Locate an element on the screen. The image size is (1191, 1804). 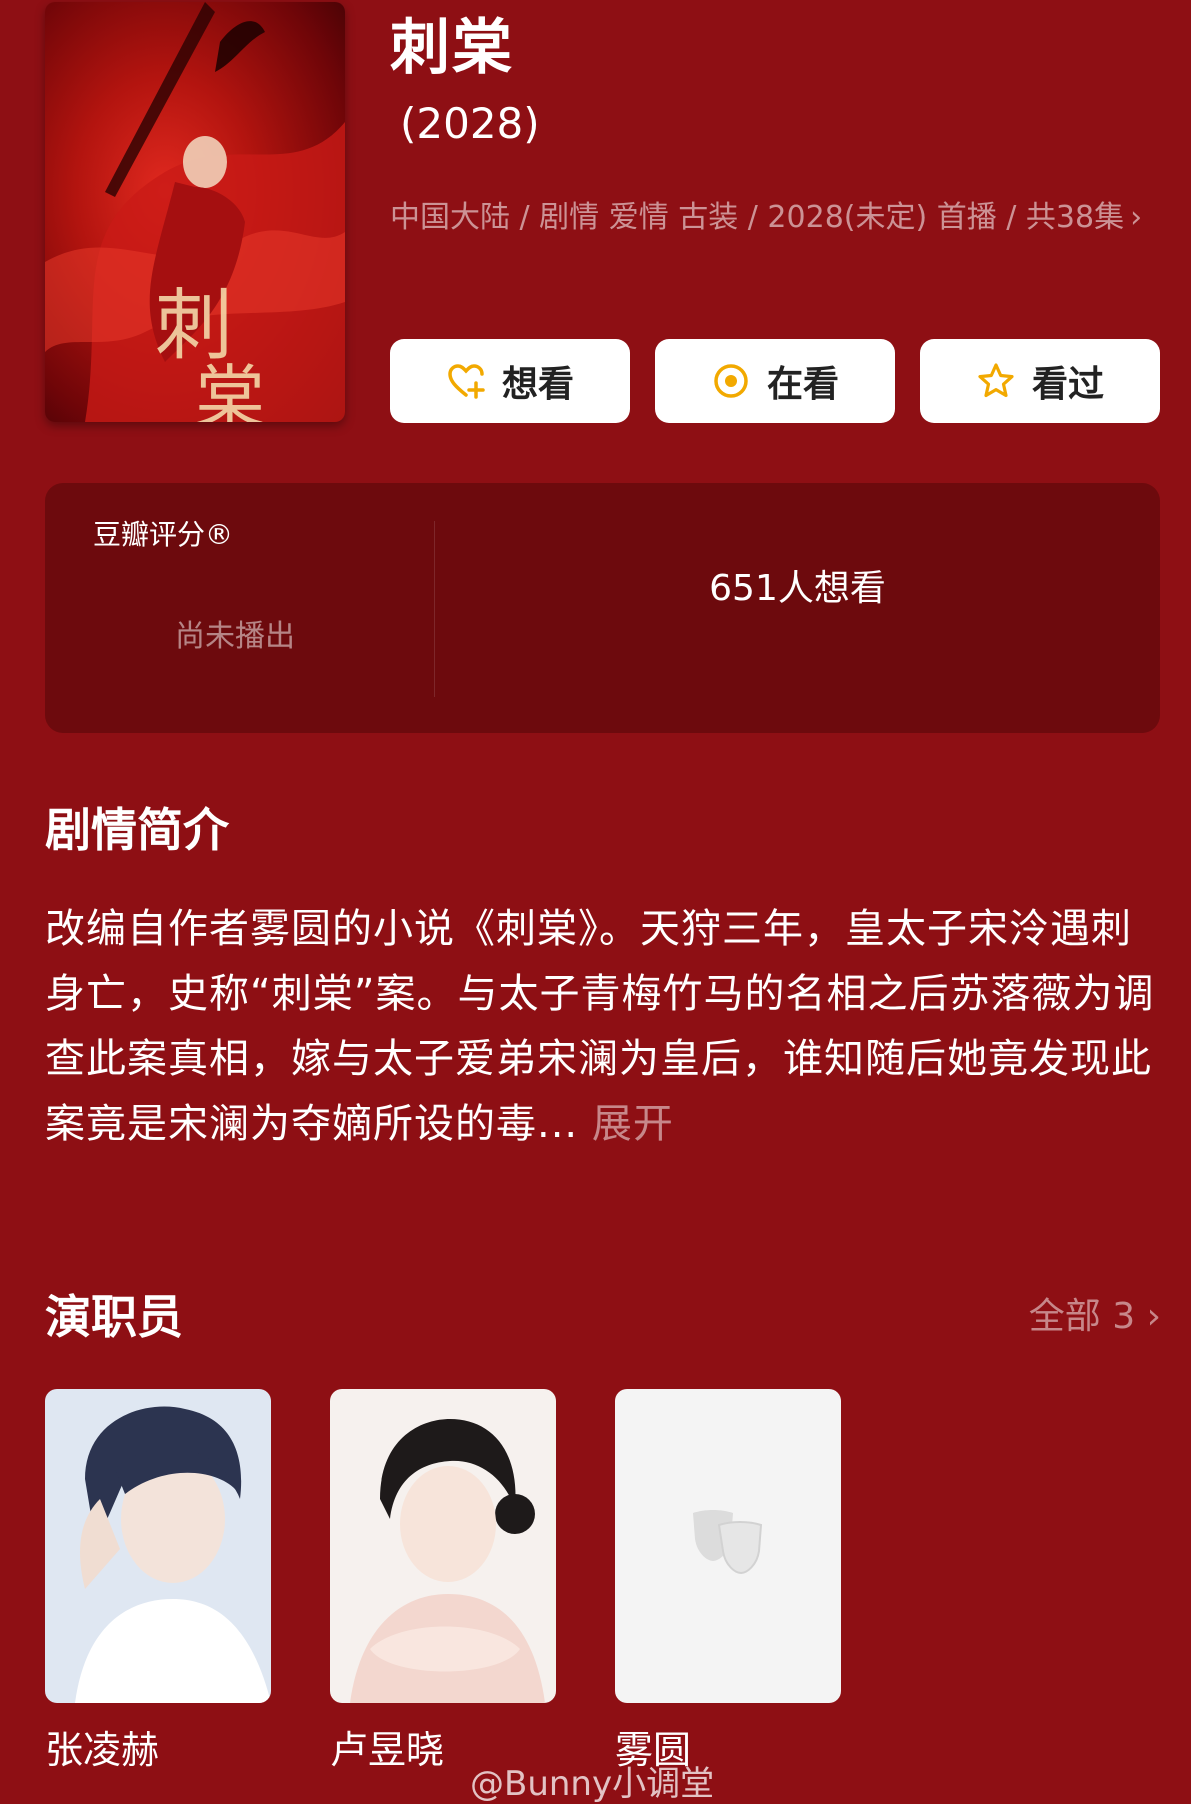
cast-heading: 演职员 is located at coordinates (114, 1317).